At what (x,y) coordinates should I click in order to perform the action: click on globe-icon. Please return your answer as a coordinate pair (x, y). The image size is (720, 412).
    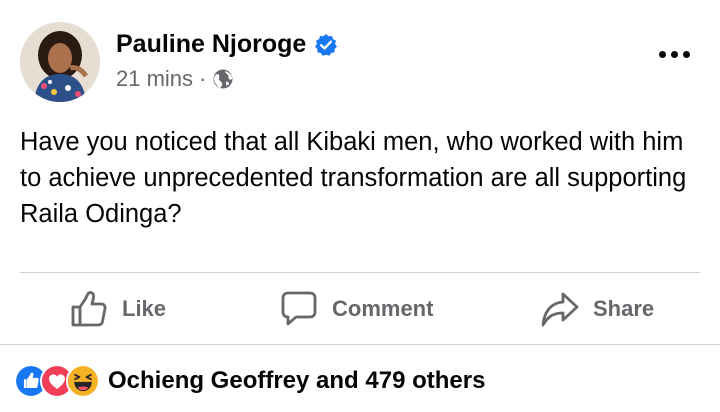
    Looking at the image, I should click on (223, 79).